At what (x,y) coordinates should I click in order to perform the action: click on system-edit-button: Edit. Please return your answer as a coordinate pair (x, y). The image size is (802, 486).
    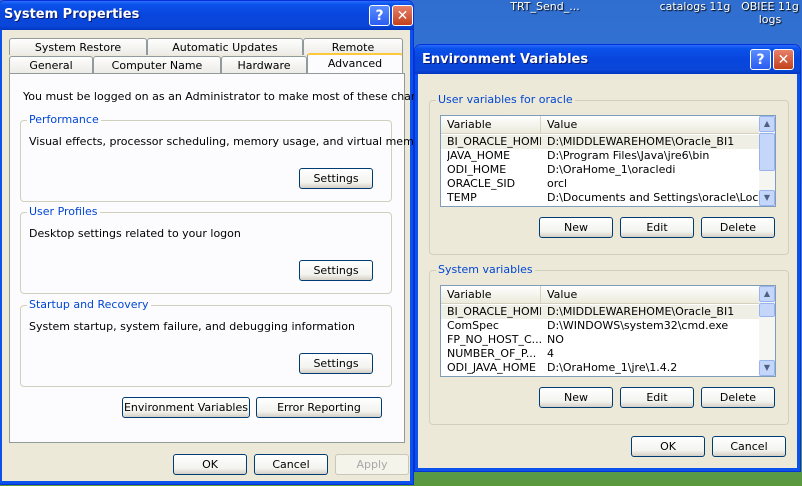
    Looking at the image, I should click on (657, 397).